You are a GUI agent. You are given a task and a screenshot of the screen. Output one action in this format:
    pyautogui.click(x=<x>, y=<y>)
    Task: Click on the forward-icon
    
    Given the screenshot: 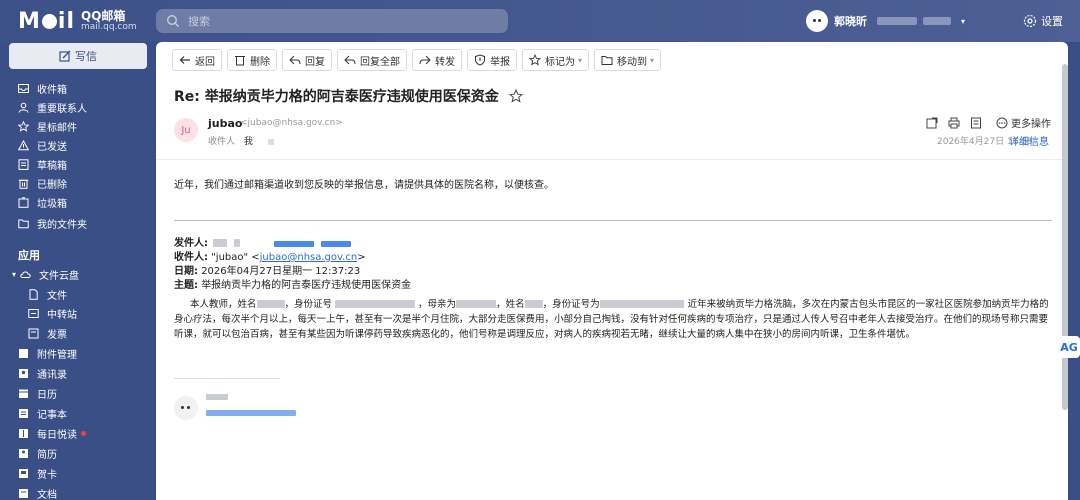 What is the action you would take?
    pyautogui.click(x=425, y=60)
    